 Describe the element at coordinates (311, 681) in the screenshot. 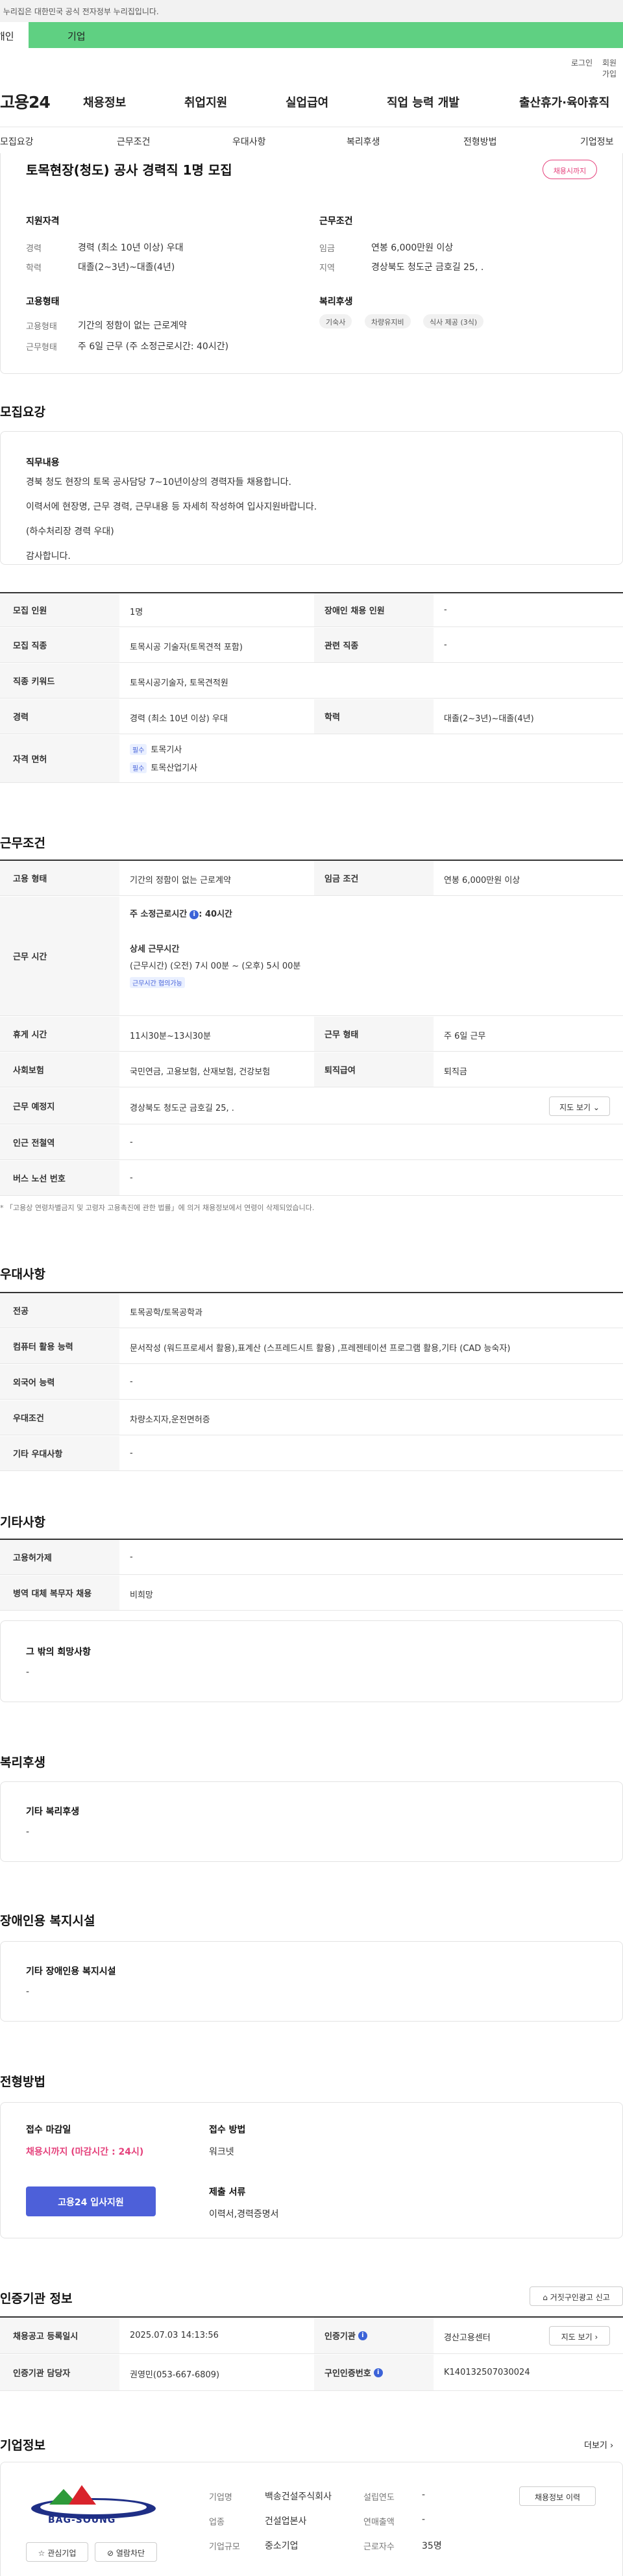

I see `table-row: 직종 키워드 토목시공기술자, 토목견적원` at that location.